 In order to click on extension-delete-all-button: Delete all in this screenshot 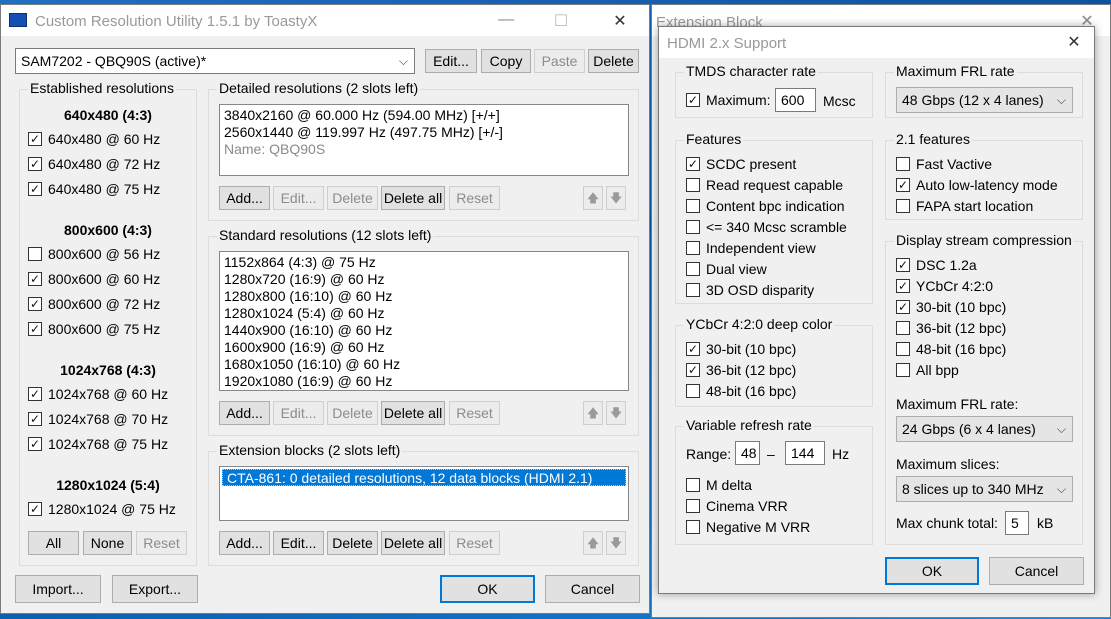, I will do `click(413, 543)`.